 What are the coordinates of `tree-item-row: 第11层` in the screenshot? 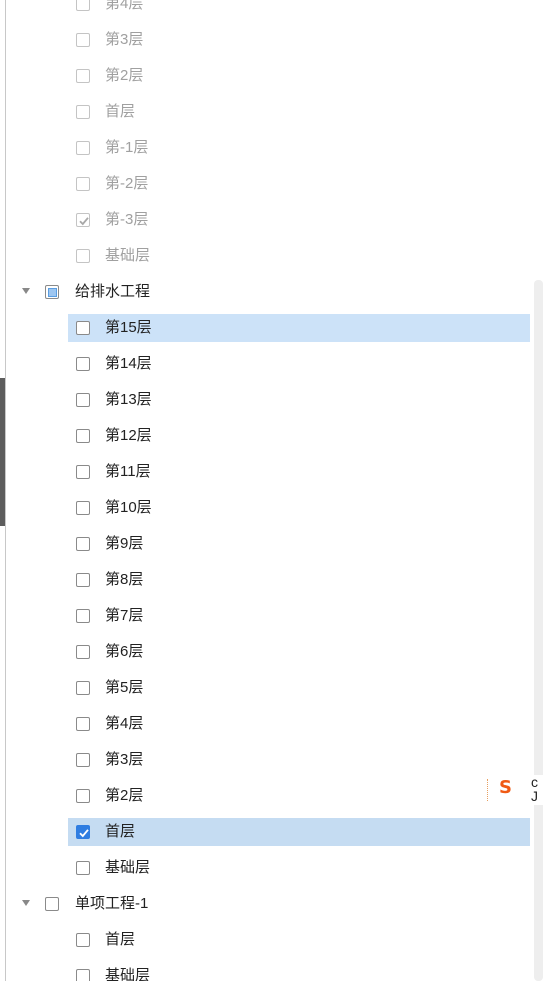 It's located at (267, 472).